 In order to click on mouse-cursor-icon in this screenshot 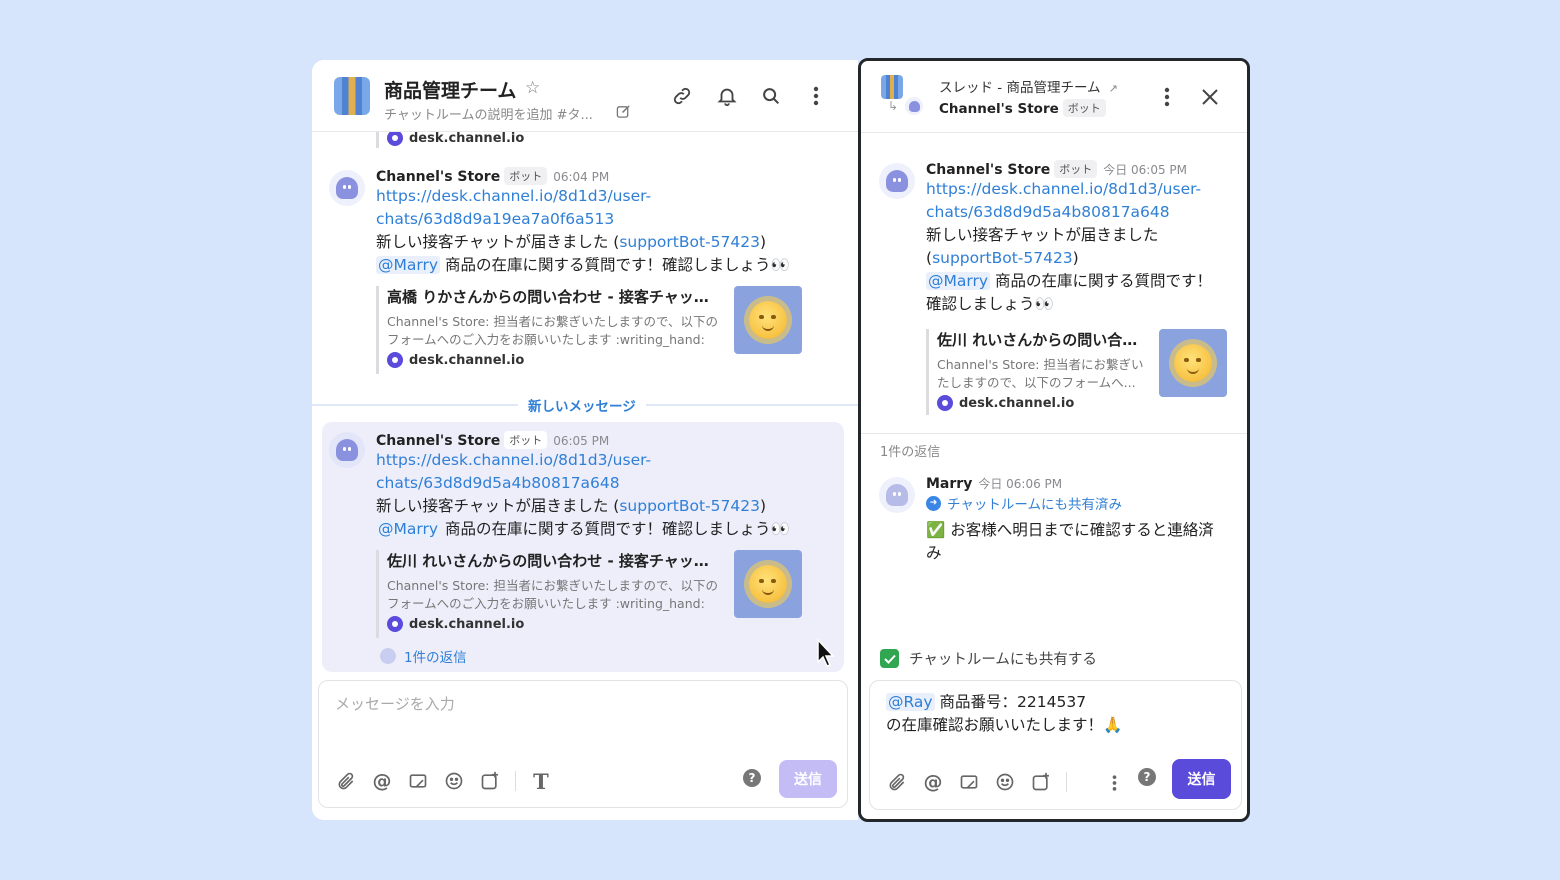, I will do `click(826, 655)`.